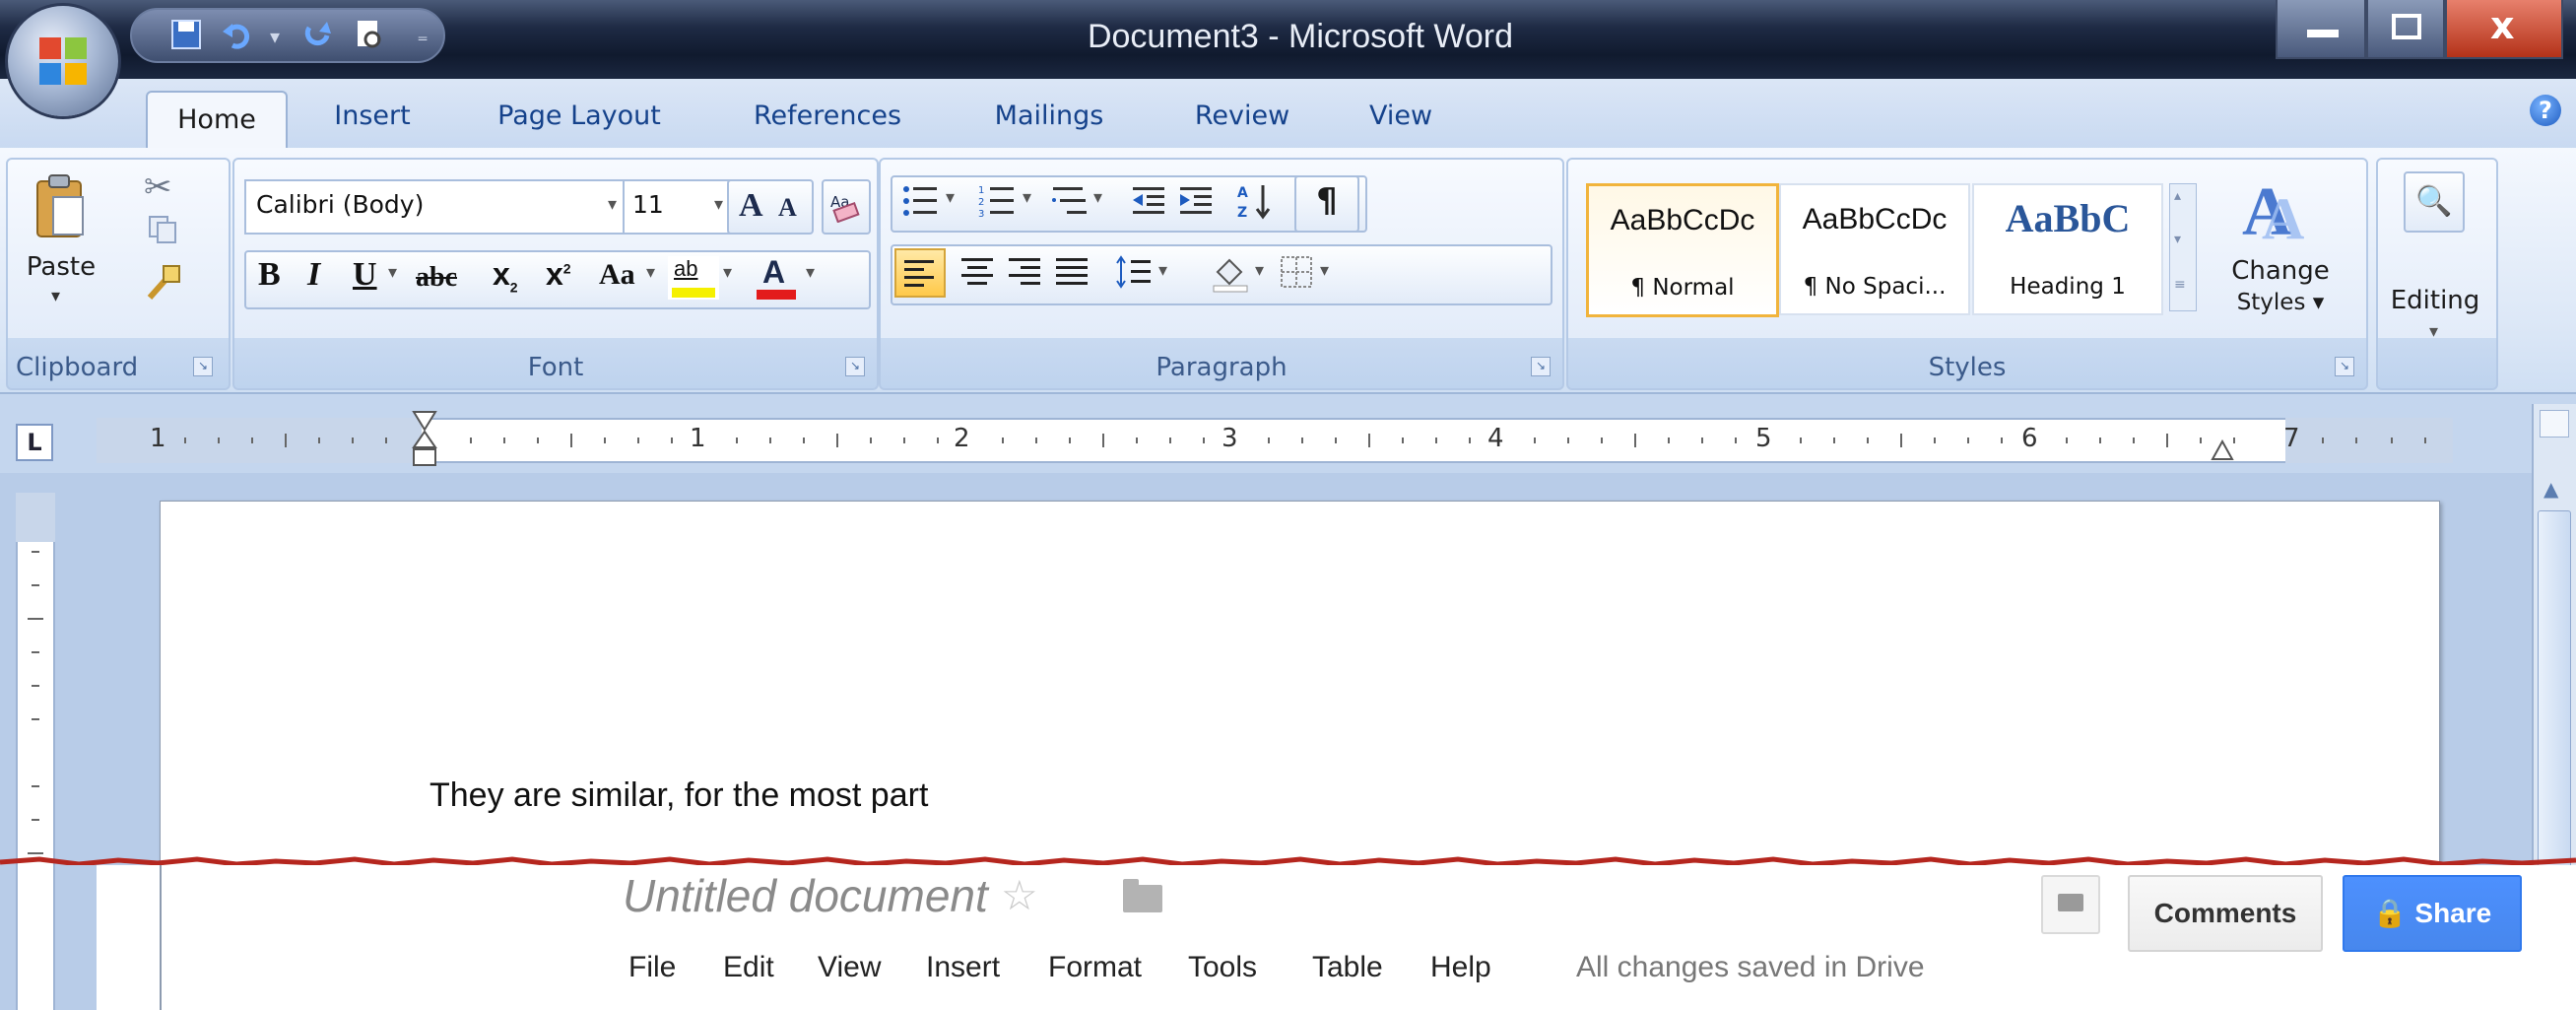  I want to click on show-formatting-marks-button: ¶, so click(1327, 204).